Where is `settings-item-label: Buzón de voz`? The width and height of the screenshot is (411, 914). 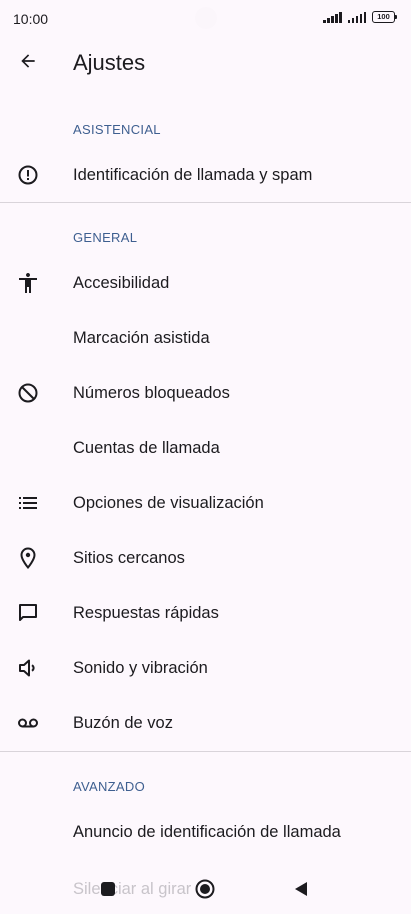
settings-item-label: Buzón de voz is located at coordinates (123, 723).